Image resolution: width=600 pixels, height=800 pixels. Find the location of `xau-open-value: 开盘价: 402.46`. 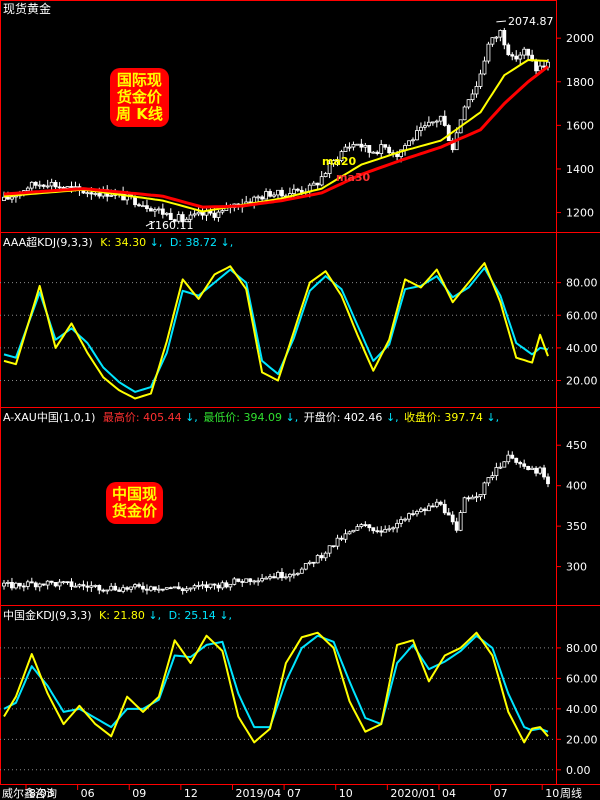

xau-open-value: 开盘价: 402.46 is located at coordinates (343, 417).